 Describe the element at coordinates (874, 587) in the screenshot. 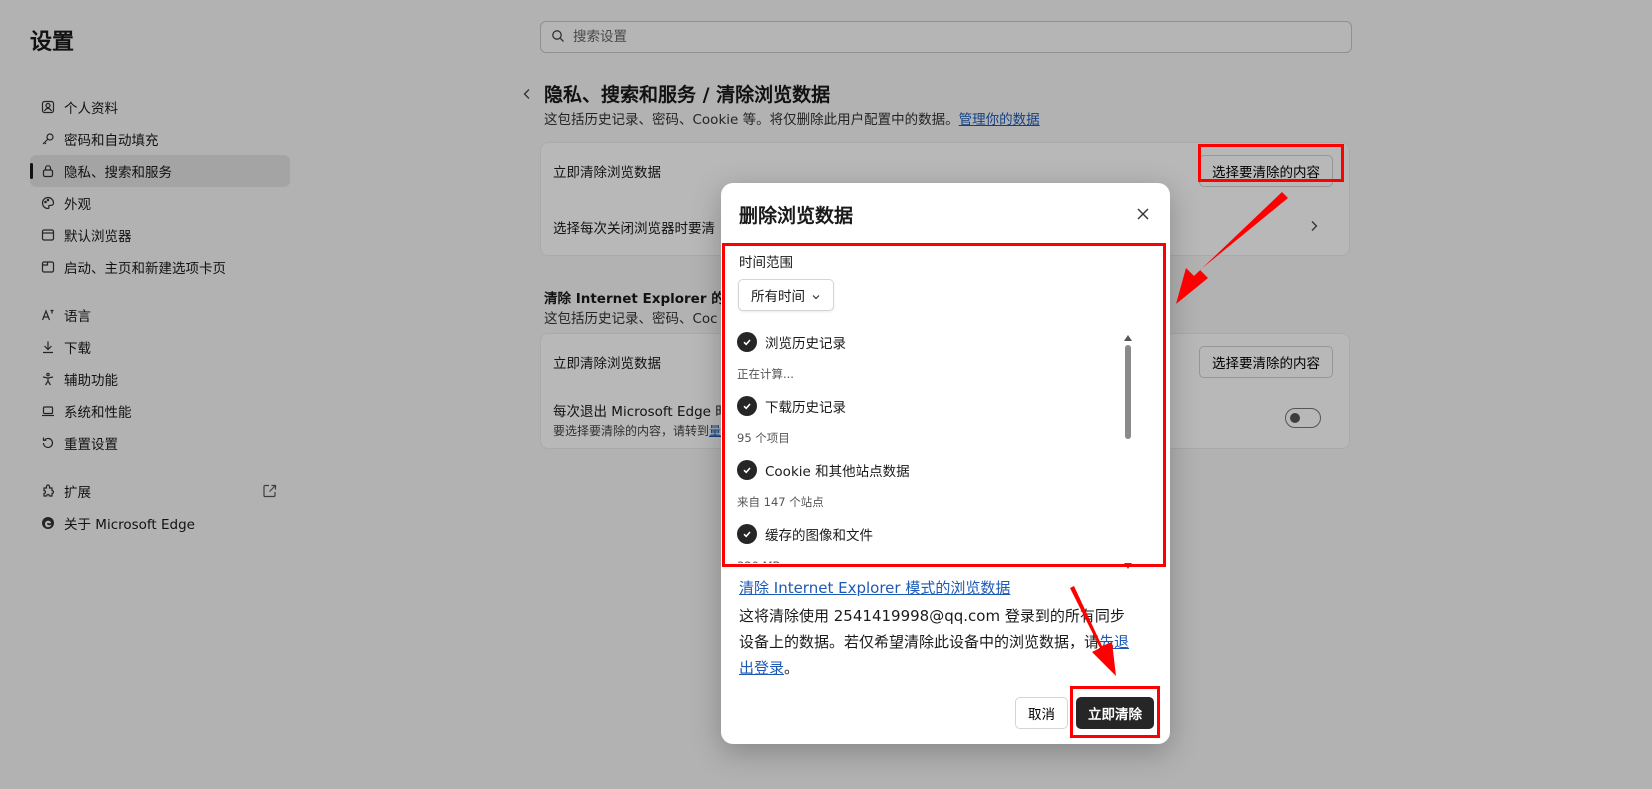

I see `clear-ie-data-link: 清除 Internet Explorer 模式的浏览数据` at that location.